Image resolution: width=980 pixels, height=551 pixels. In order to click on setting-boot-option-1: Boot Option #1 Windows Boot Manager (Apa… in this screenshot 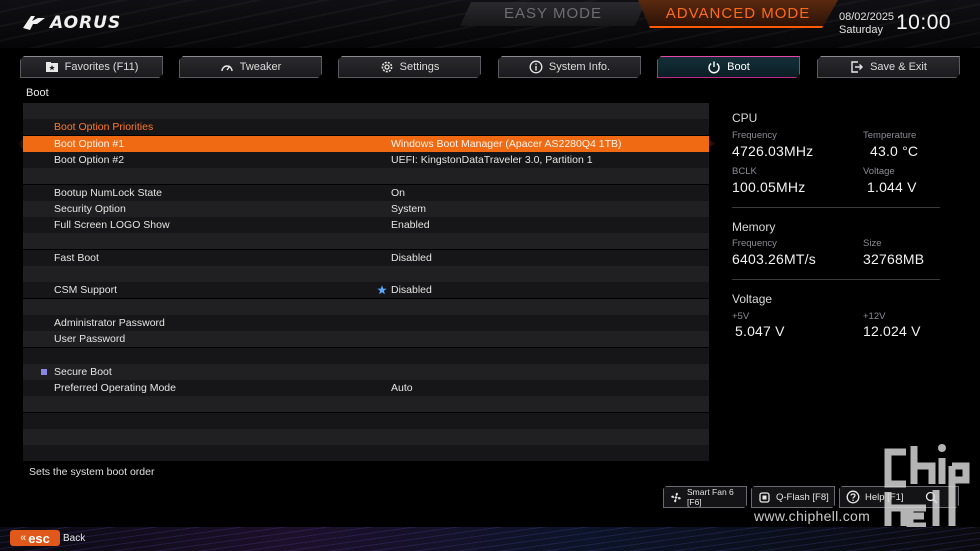, I will do `click(367, 143)`.